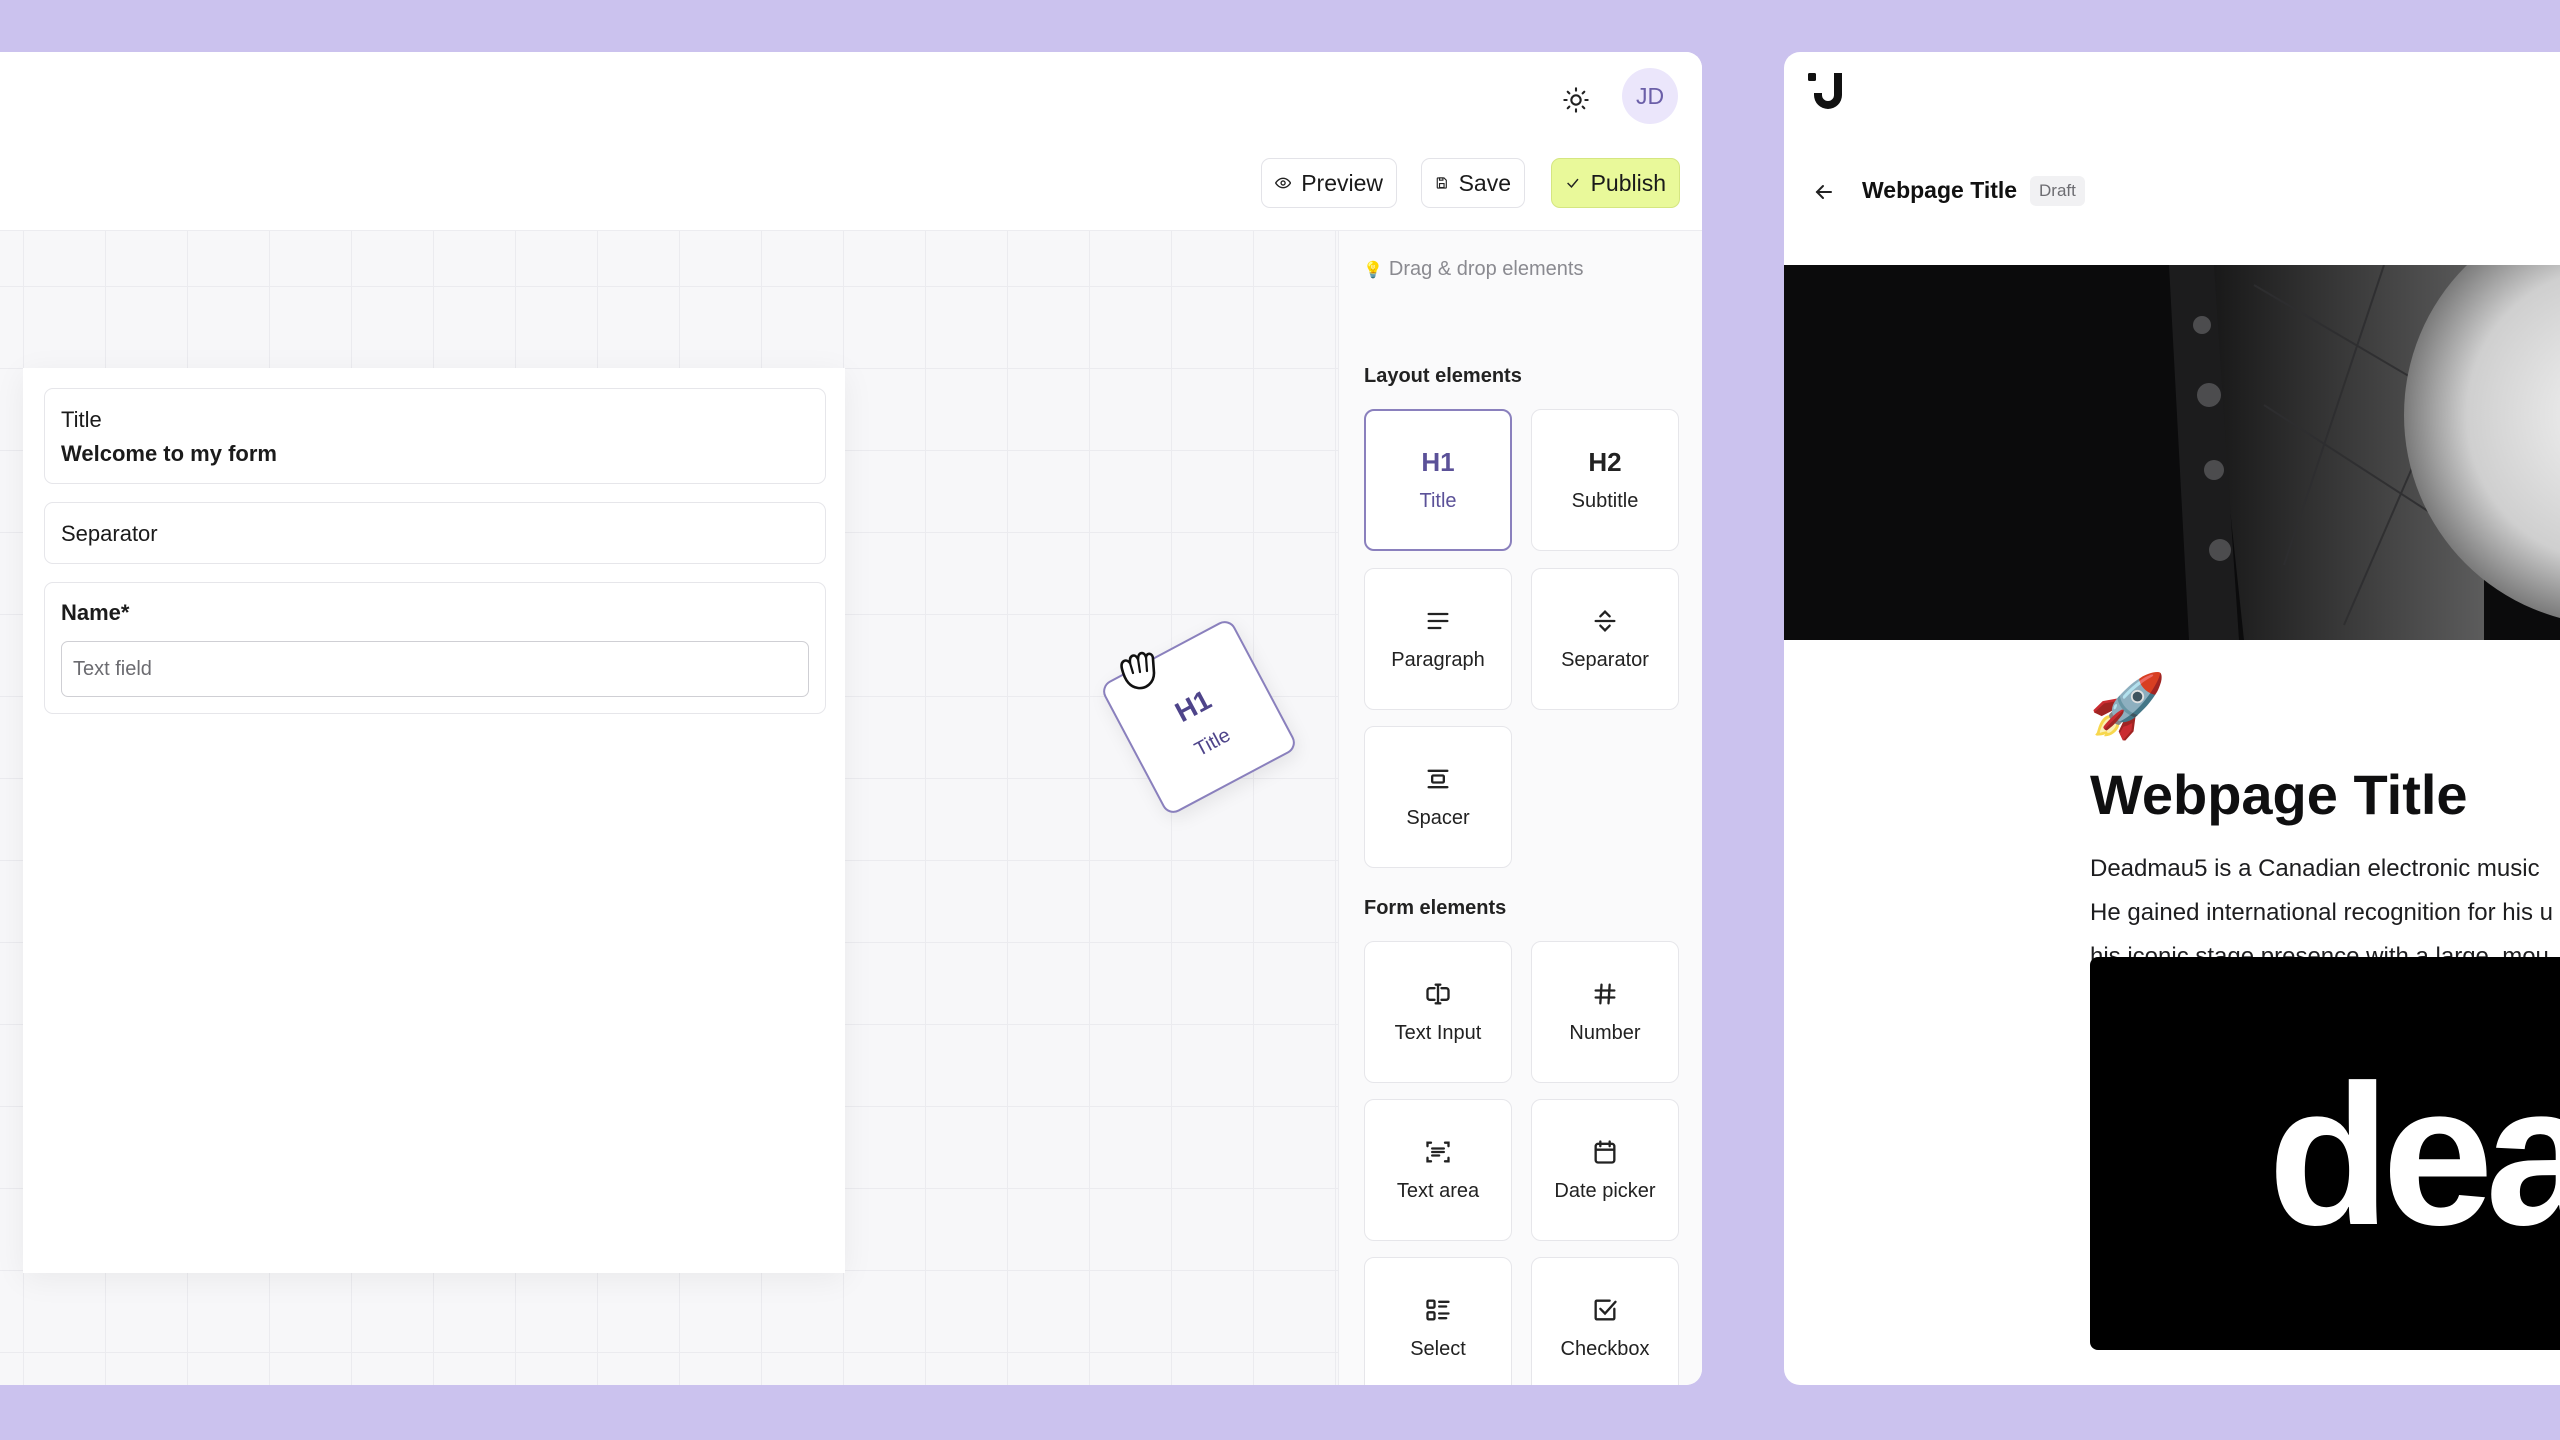 The image size is (2560, 1440). I want to click on publish-label: Publish, so click(1628, 182).